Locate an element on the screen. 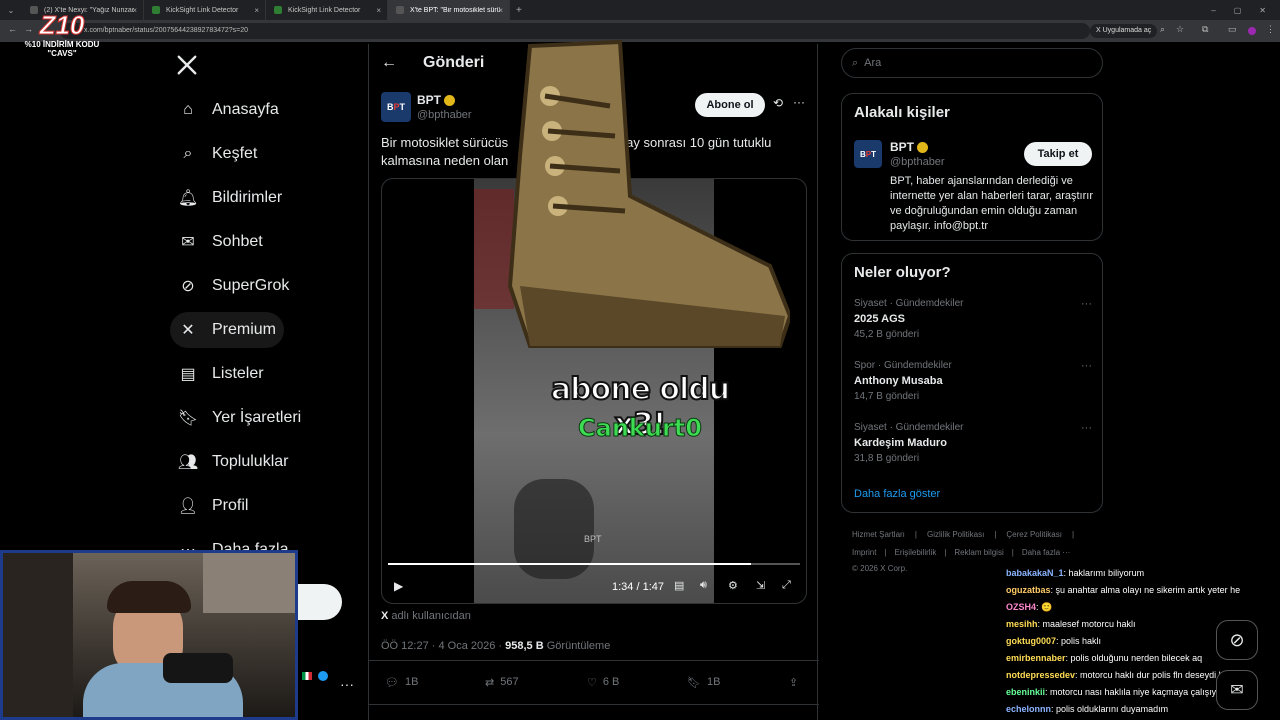  mail-icon: ✉ is located at coordinates (188, 242).